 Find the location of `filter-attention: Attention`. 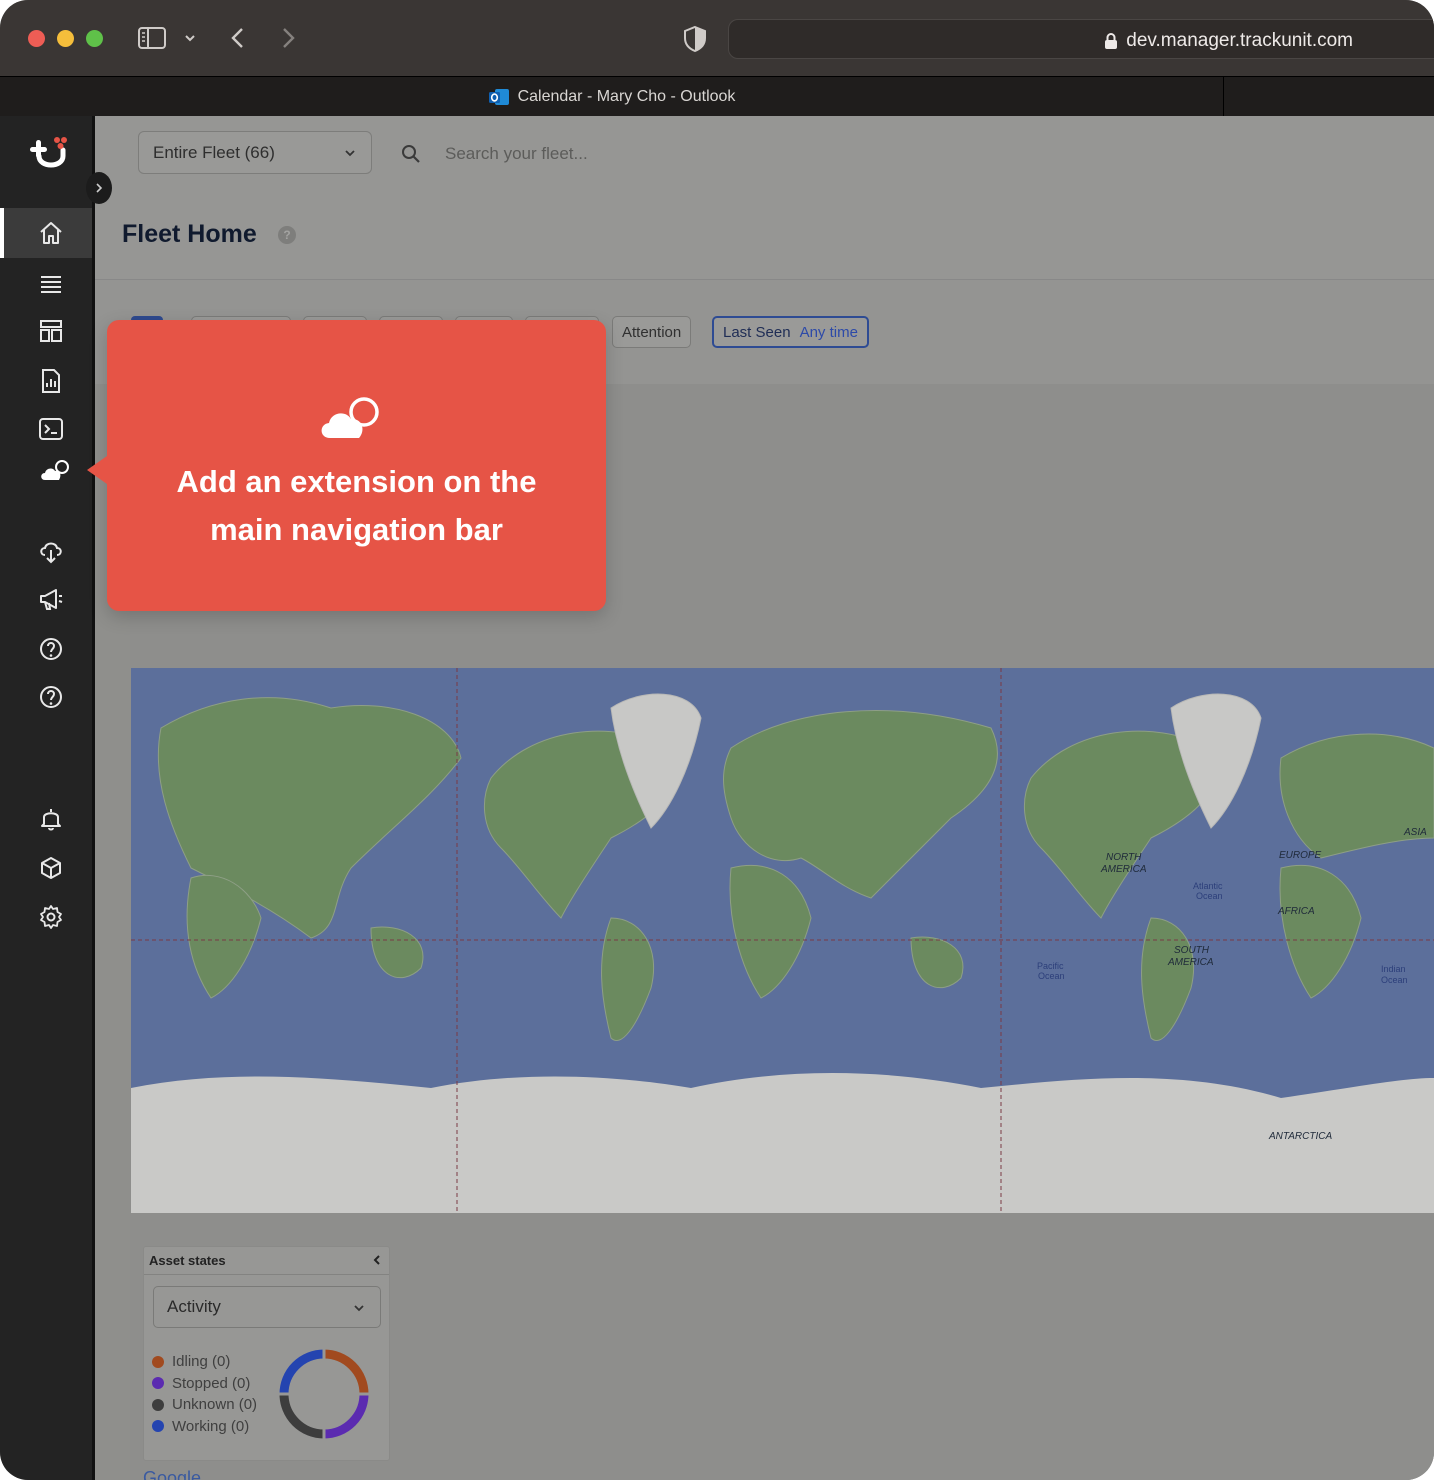

filter-attention: Attention is located at coordinates (652, 332).